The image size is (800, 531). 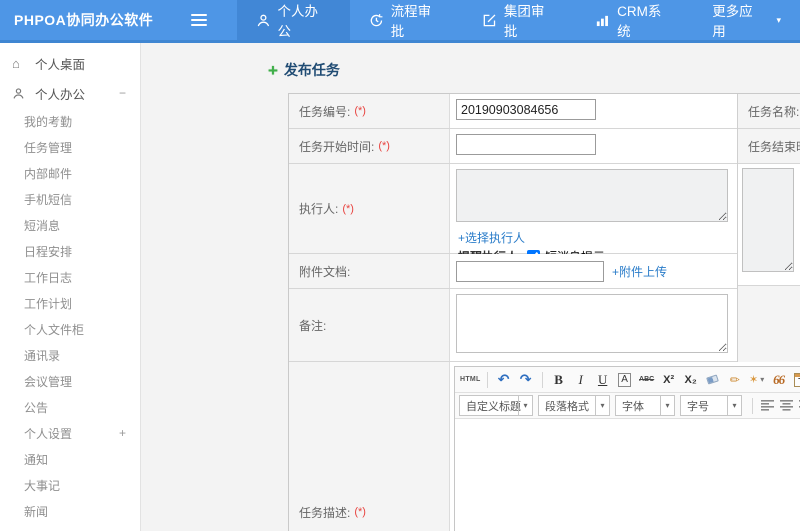 What do you see at coordinates (526, 109) in the screenshot?
I see `task-no-input` at bounding box center [526, 109].